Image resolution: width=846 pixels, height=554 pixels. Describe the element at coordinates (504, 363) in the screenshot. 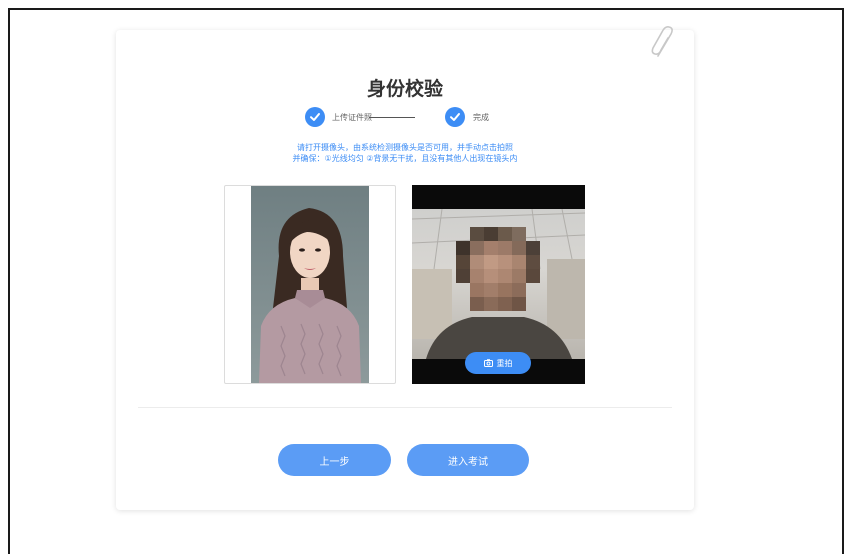

I see `retake-label: 重拍` at that location.